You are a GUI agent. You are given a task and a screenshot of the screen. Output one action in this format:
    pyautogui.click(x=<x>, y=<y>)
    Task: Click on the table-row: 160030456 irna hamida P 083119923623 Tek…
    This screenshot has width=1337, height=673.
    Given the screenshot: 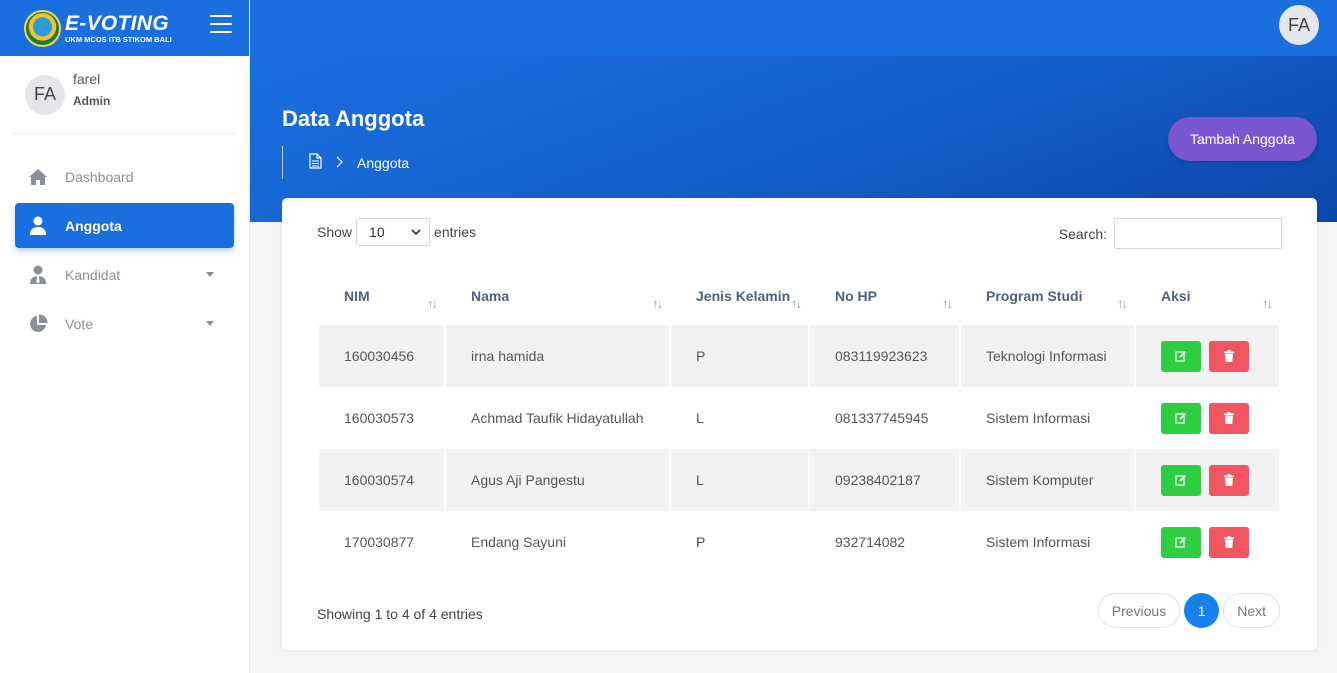 What is the action you would take?
    pyautogui.click(x=799, y=356)
    